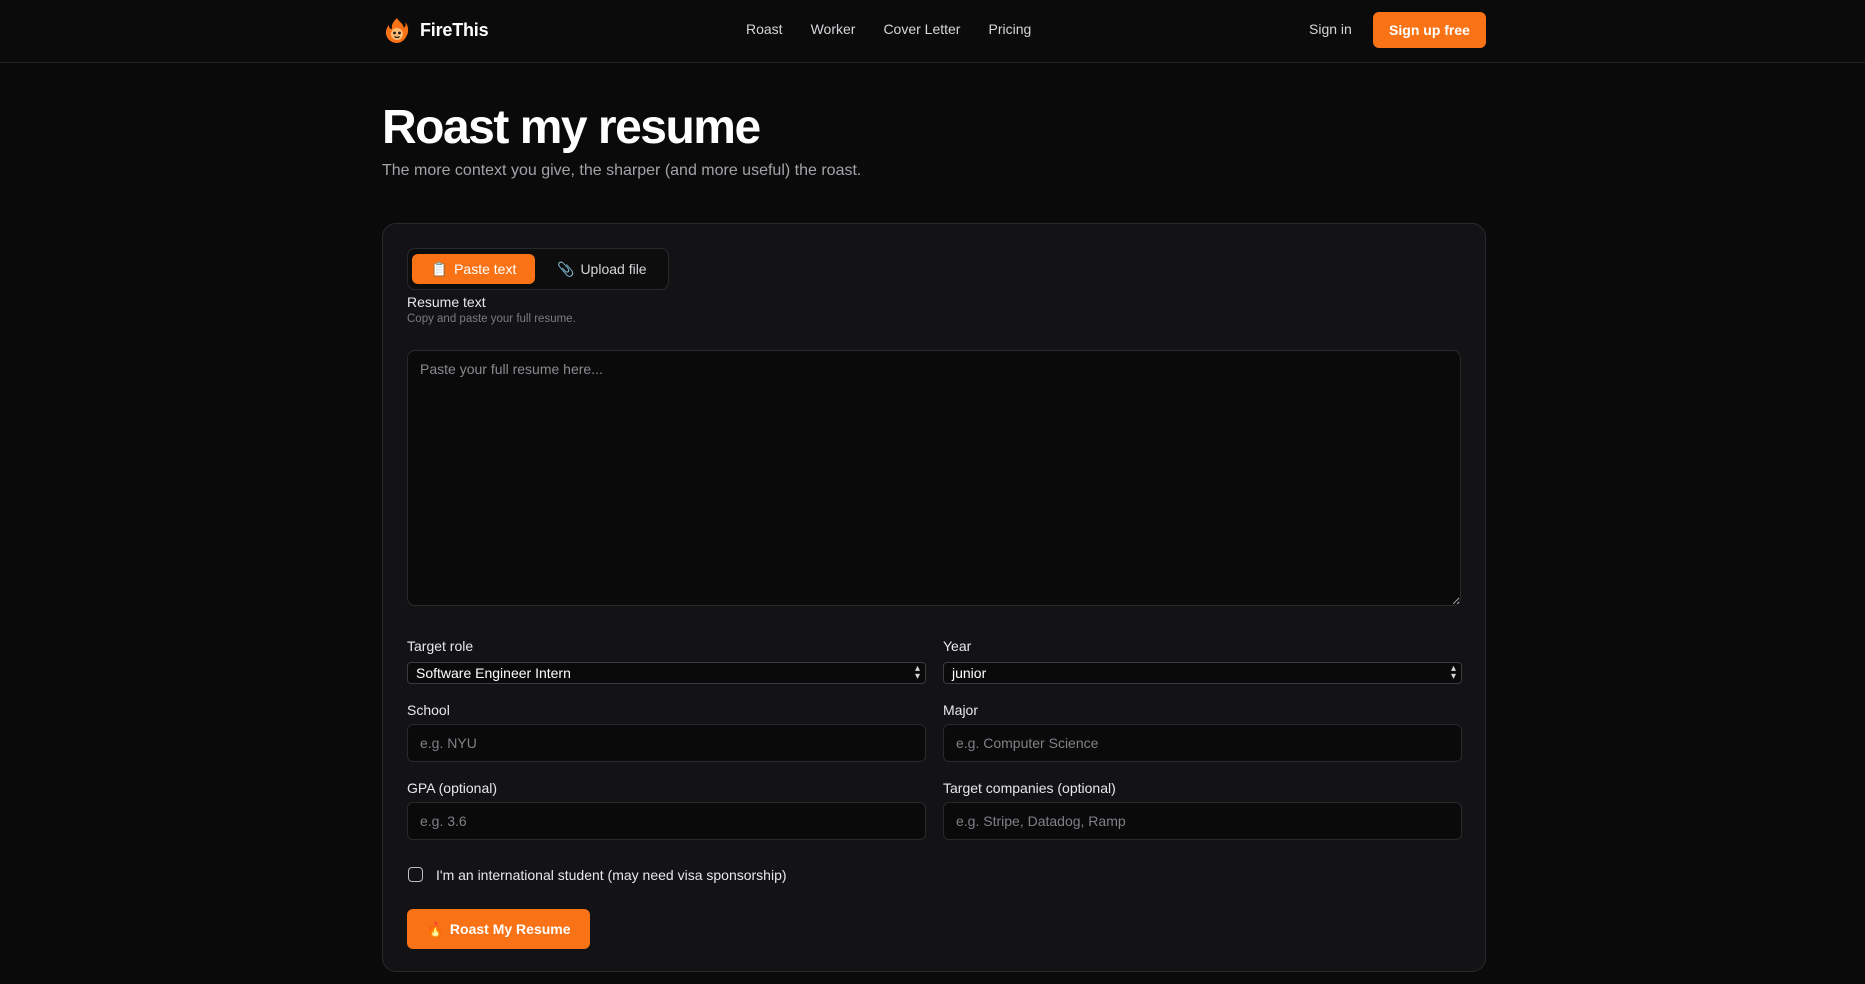 The width and height of the screenshot is (1865, 984). I want to click on year-label: Year, so click(957, 646).